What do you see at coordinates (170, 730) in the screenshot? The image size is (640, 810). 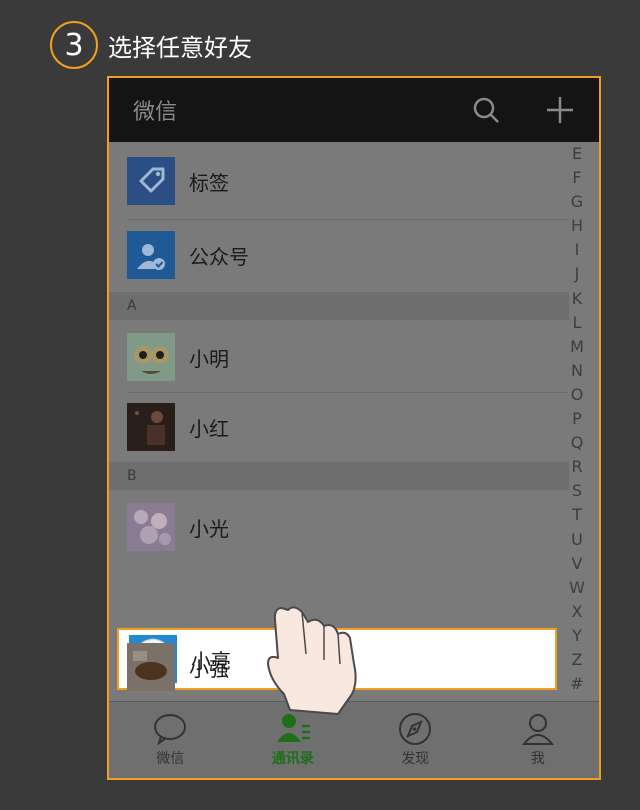 I see `chat-bubble-icon` at bounding box center [170, 730].